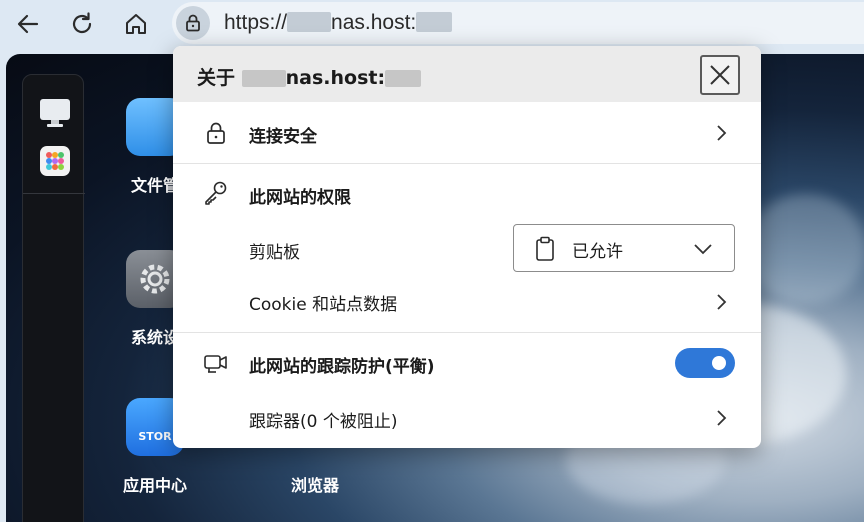  What do you see at coordinates (314, 485) in the screenshot?
I see `app-label: 浏览器` at bounding box center [314, 485].